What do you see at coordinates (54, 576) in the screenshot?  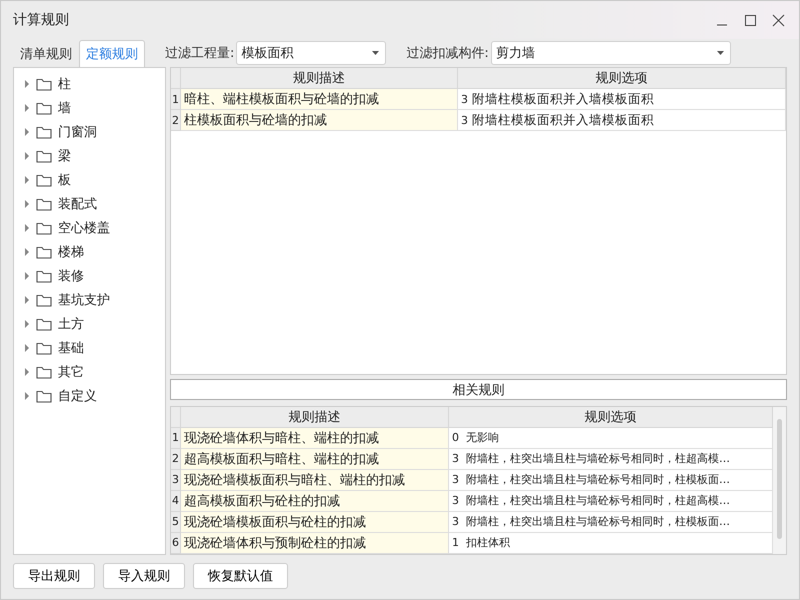 I see `action-button: 导出规则` at bounding box center [54, 576].